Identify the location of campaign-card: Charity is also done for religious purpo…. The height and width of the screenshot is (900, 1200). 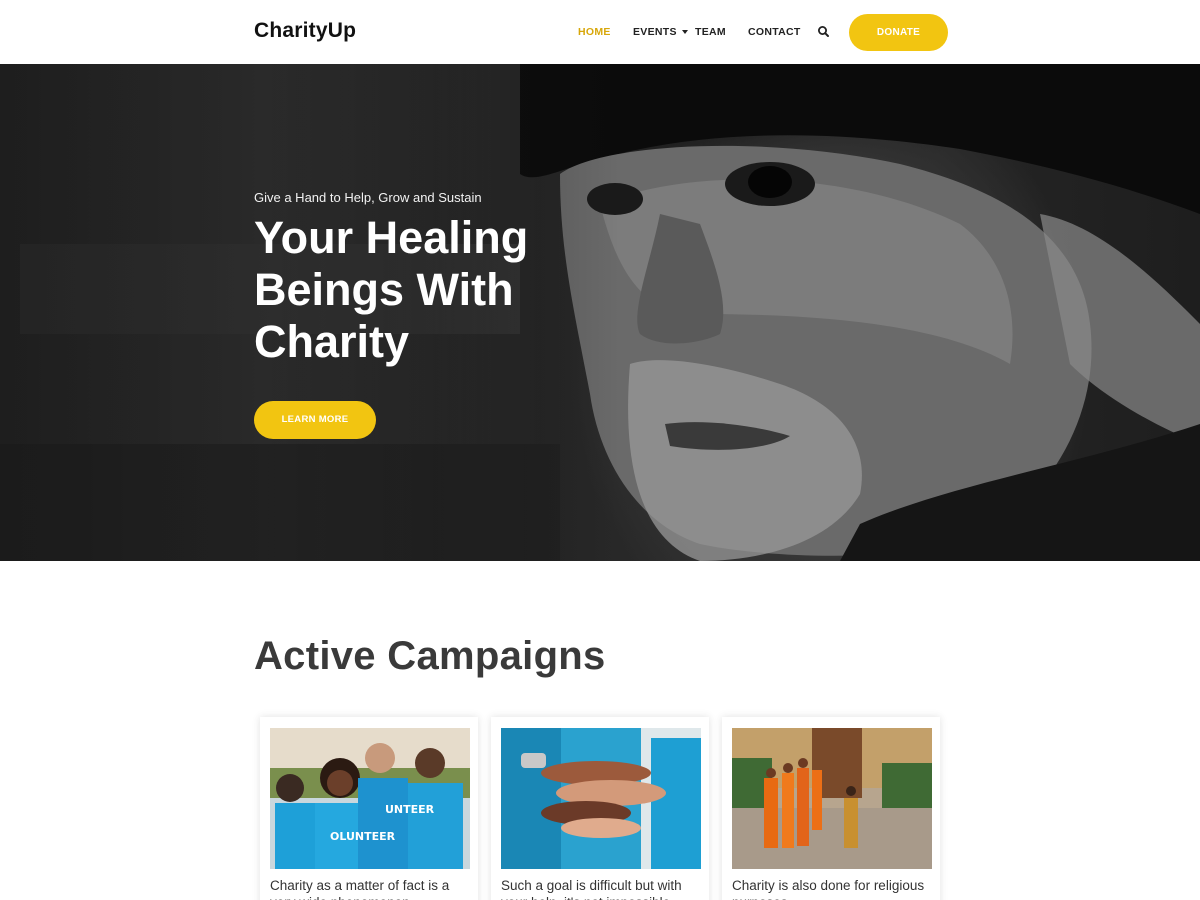
(831, 808).